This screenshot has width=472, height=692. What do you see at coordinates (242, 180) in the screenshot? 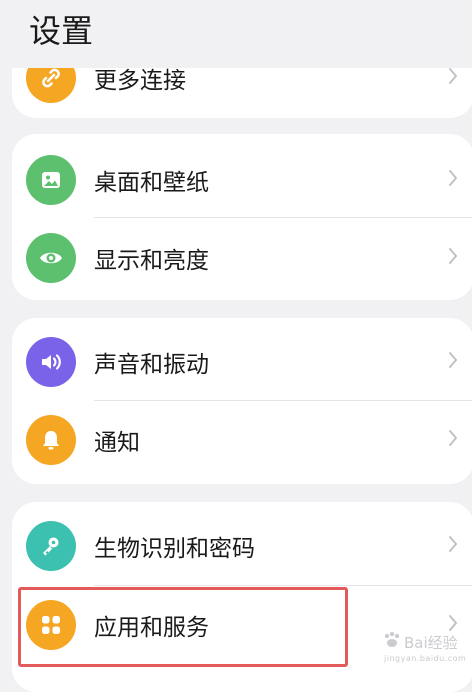
I see `settings-item-desktop-wallpaper: 桌面和壁纸` at bounding box center [242, 180].